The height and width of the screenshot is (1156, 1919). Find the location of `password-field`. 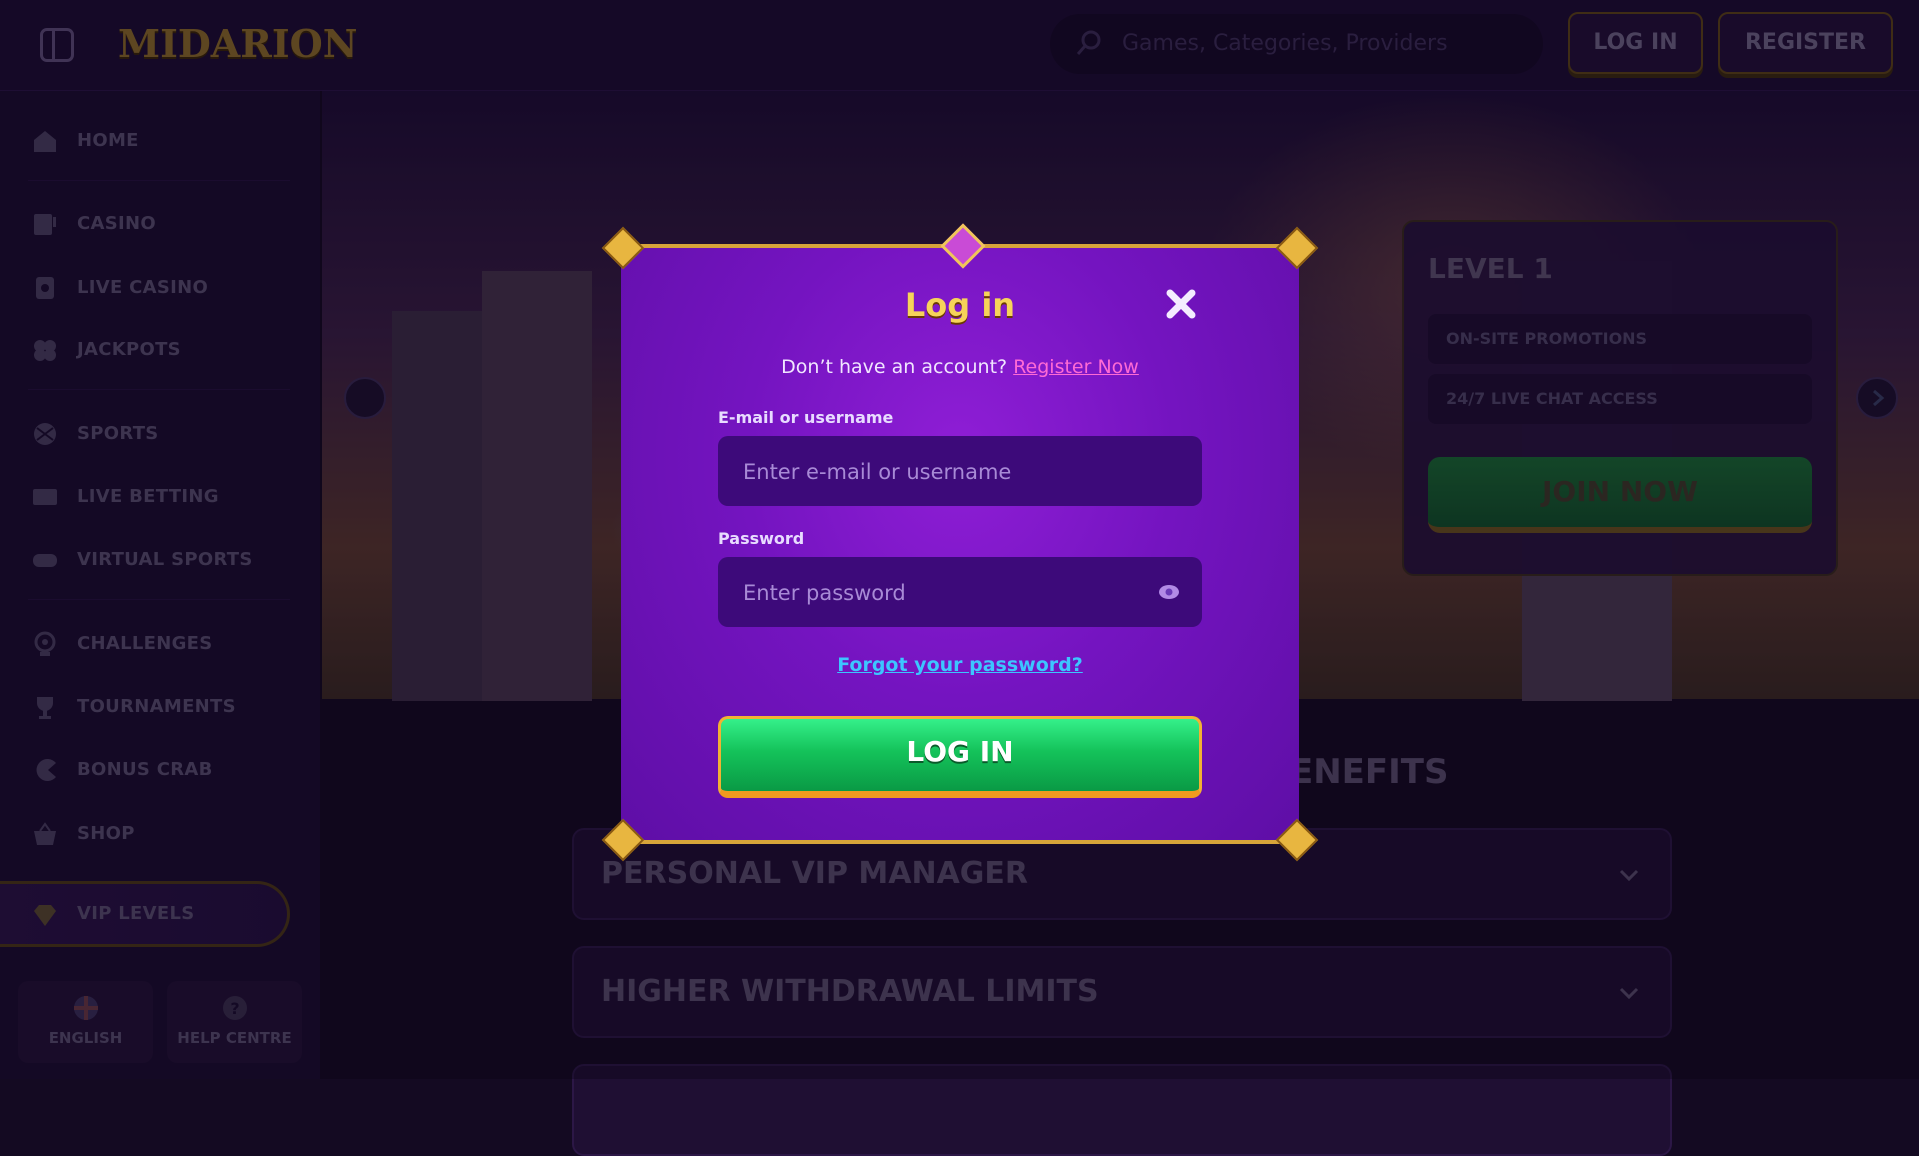

password-field is located at coordinates (960, 593).